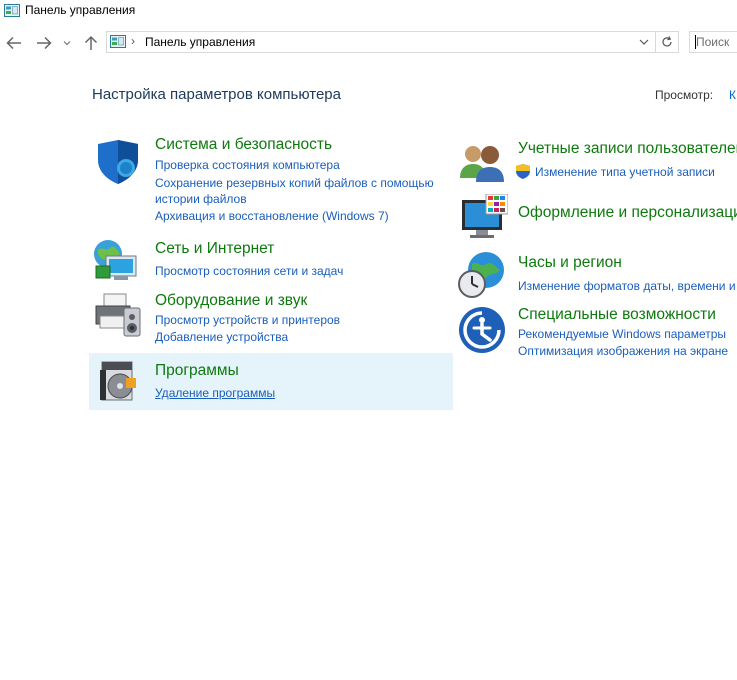 The height and width of the screenshot is (680, 737). What do you see at coordinates (214, 249) in the screenshot?
I see `category-title-network-internet: Сеть и Интернет` at bounding box center [214, 249].